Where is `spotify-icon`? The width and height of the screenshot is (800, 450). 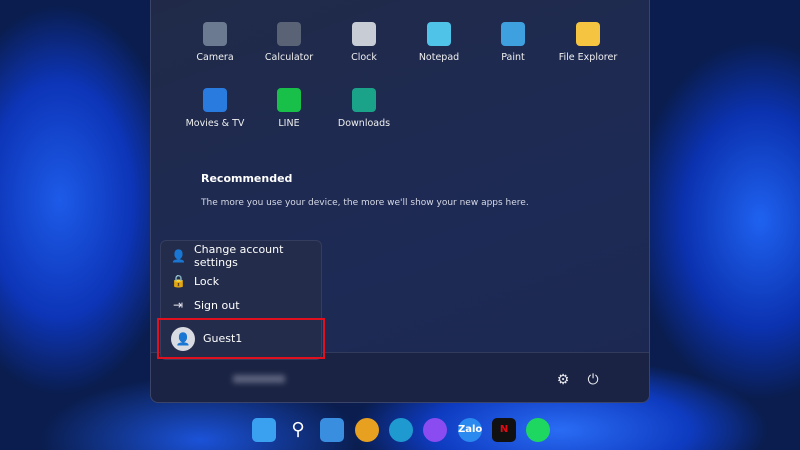 spotify-icon is located at coordinates (538, 430).